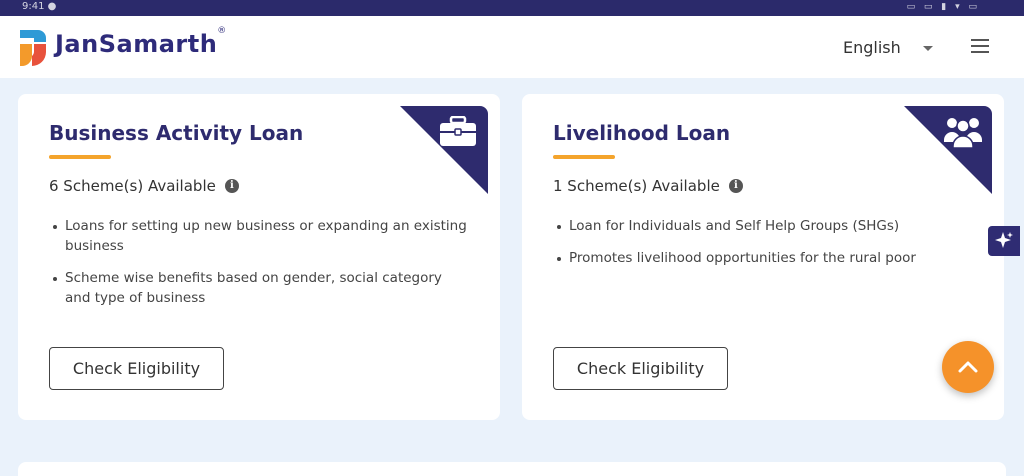 This screenshot has height=476, width=1024. Describe the element at coordinates (636, 186) in the screenshot. I see `schemes-count: 1 Scheme(s) Available` at that location.